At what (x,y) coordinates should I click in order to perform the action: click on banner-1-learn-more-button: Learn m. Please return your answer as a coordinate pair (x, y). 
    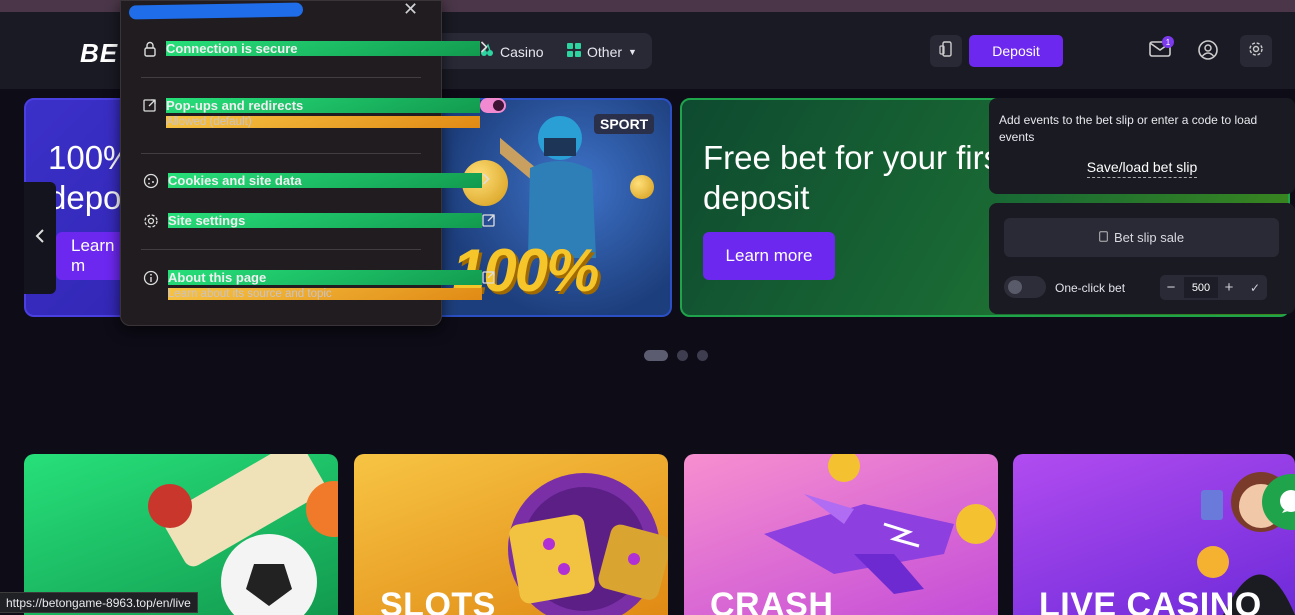
    Looking at the image, I should click on (91, 256).